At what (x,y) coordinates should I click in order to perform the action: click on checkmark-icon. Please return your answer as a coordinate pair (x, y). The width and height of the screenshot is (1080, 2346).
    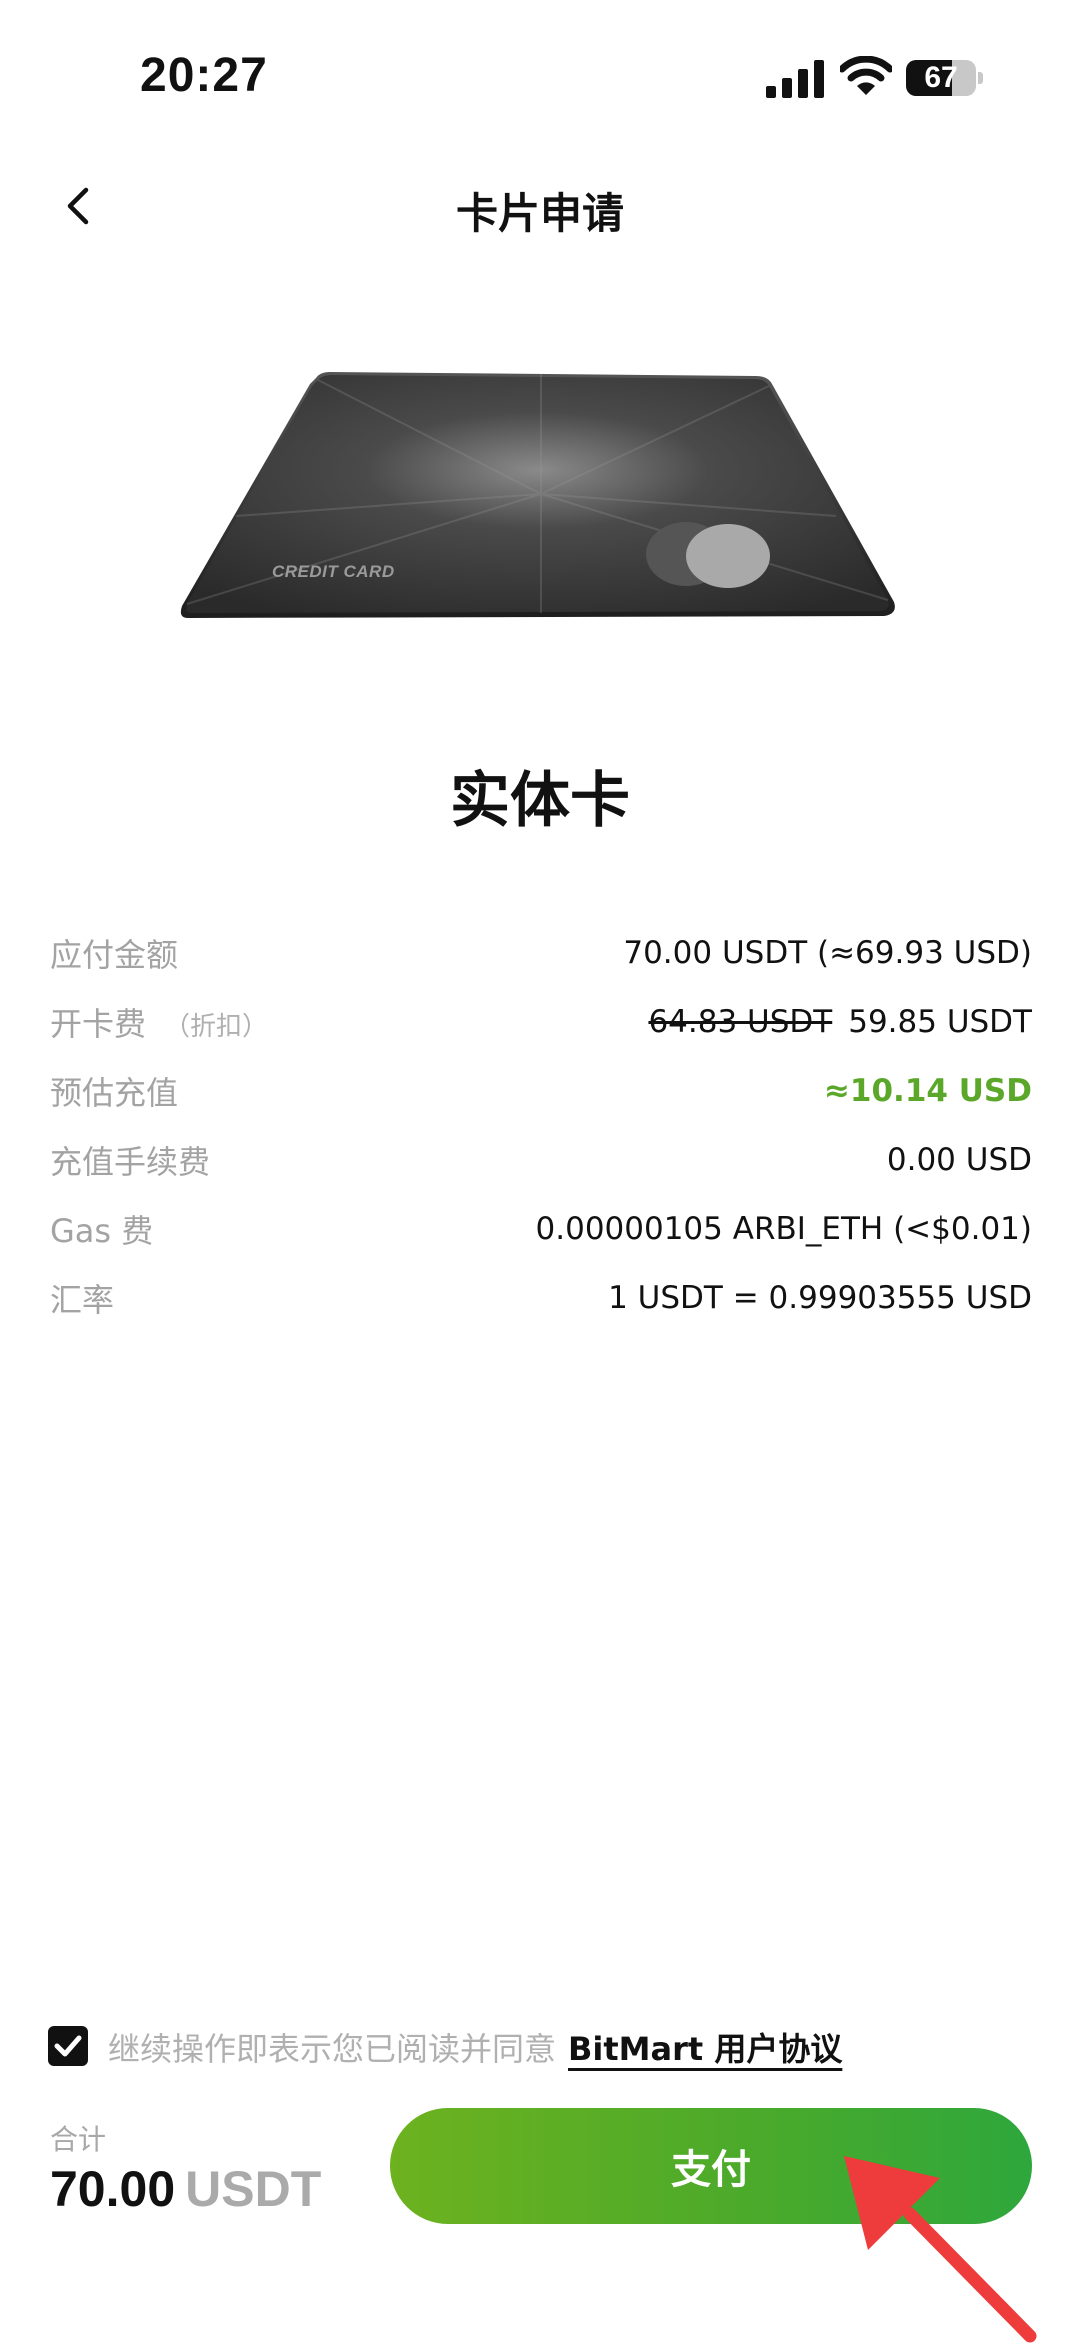
    Looking at the image, I should click on (68, 2046).